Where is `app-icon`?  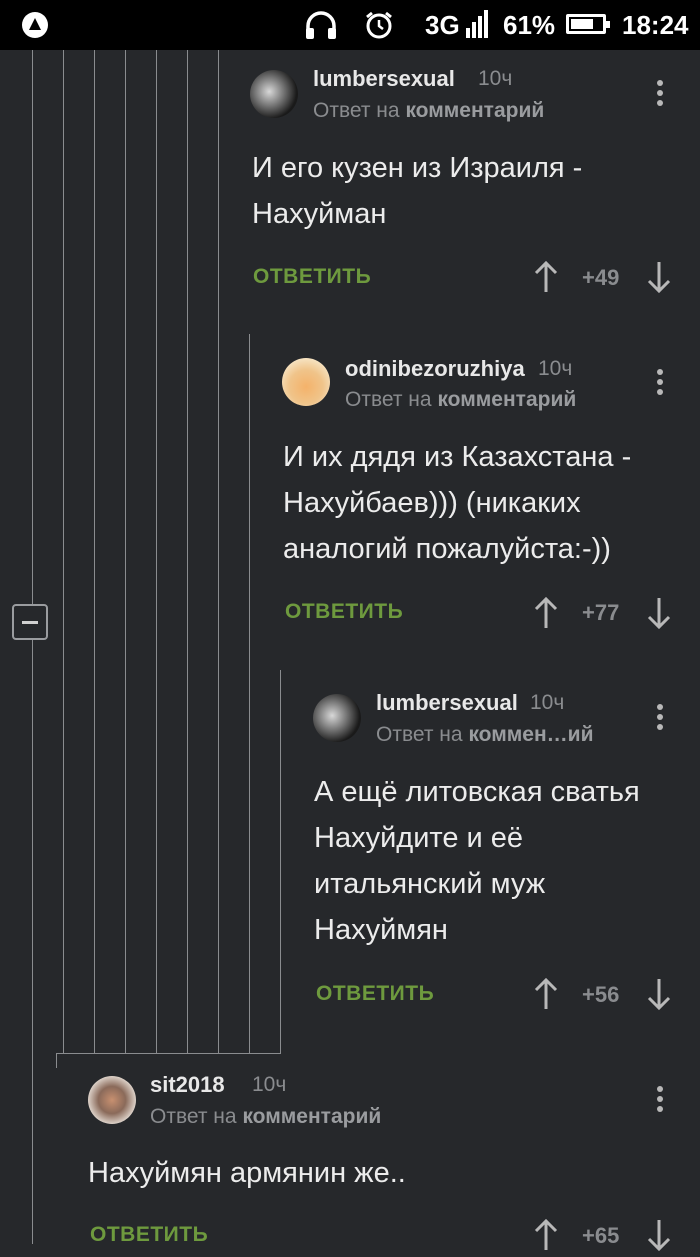 app-icon is located at coordinates (35, 25).